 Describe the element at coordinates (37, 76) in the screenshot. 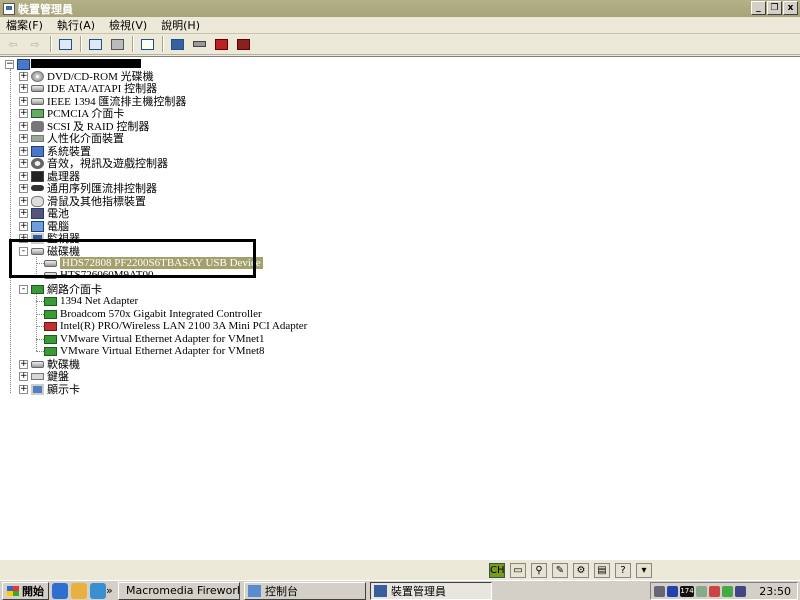

I see `cdrom-icon` at that location.